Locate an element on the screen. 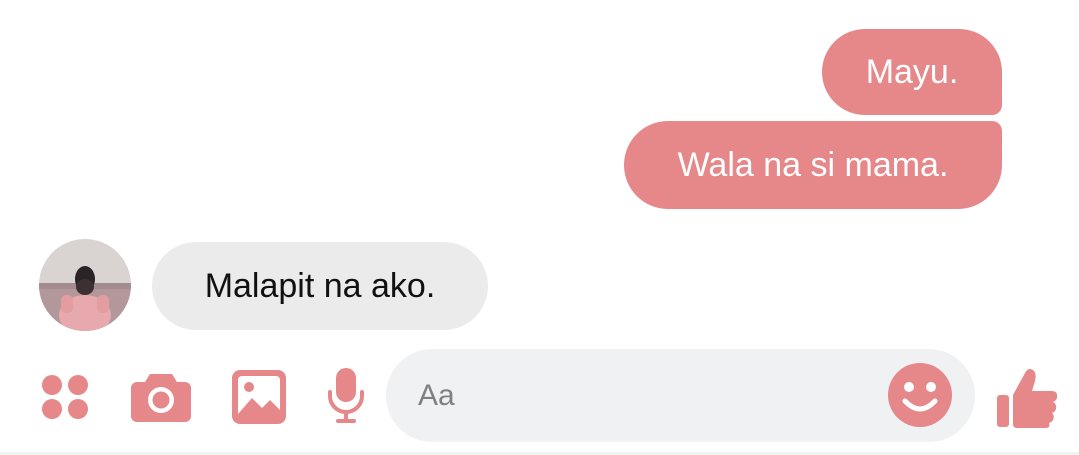 The height and width of the screenshot is (455, 1079). apps-icon is located at coordinates (65, 397).